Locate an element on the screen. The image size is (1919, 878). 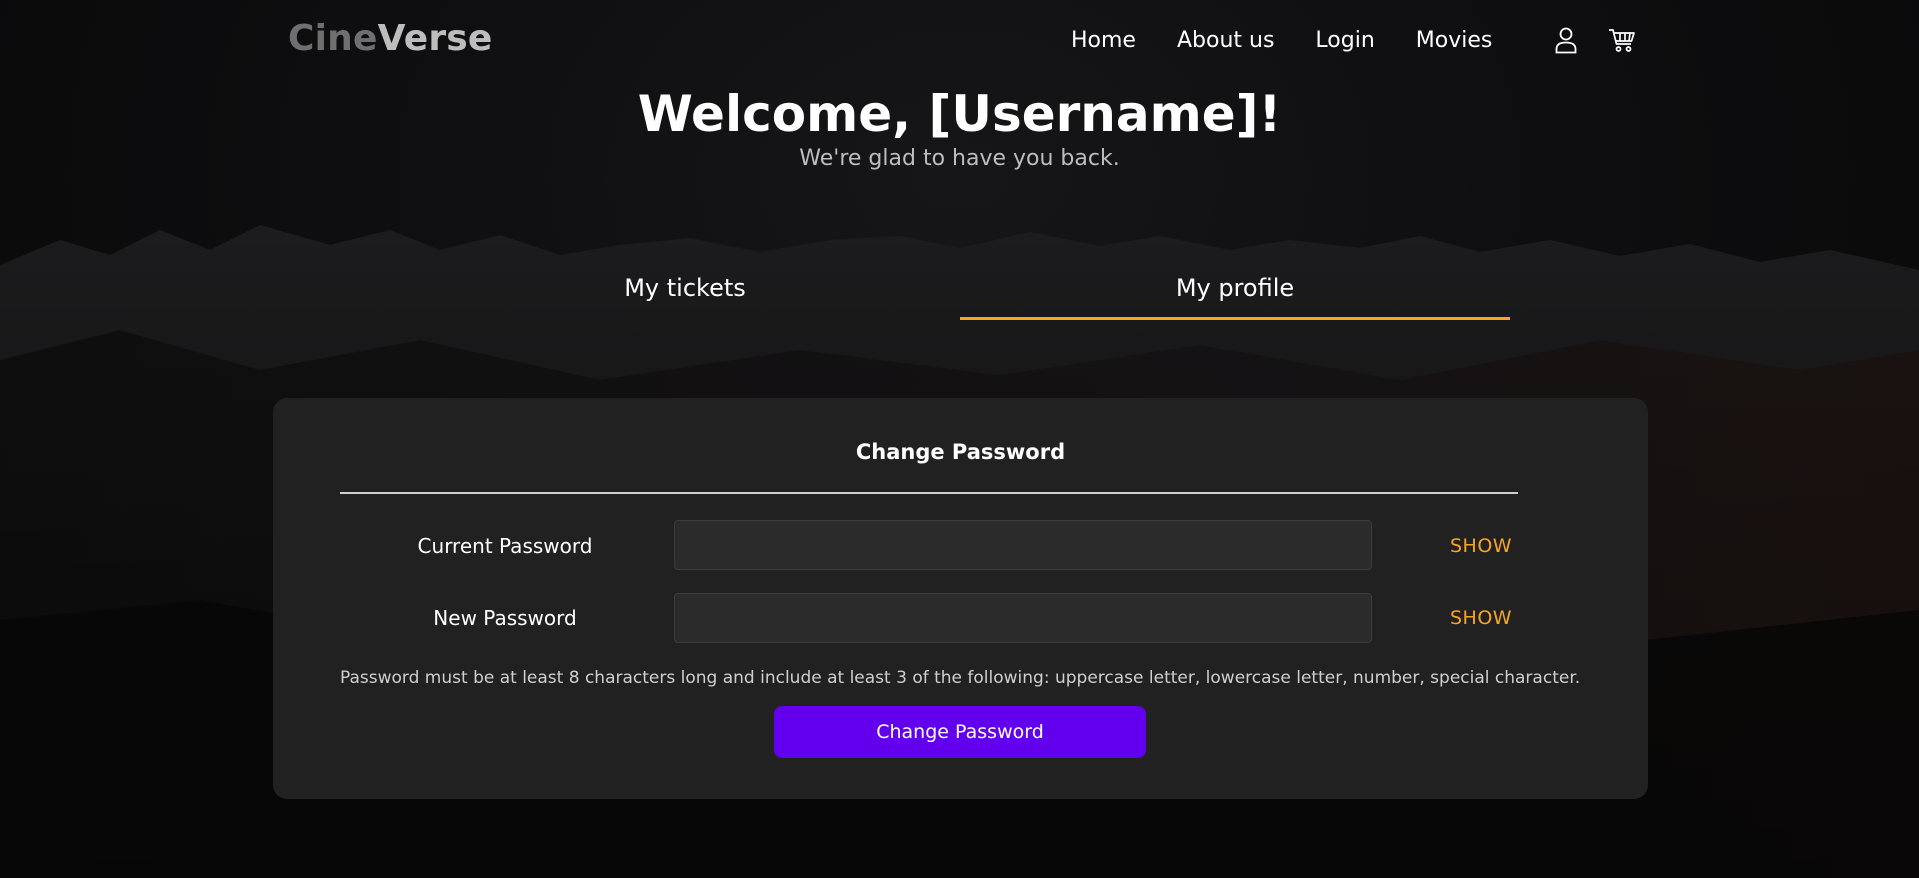
card-divider is located at coordinates (929, 493).